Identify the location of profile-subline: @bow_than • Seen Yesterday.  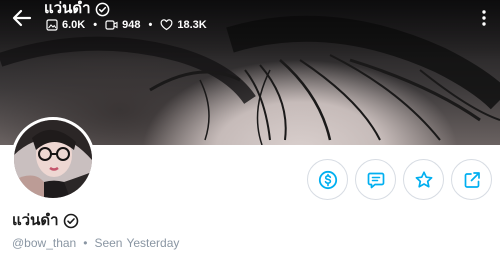
(95, 243).